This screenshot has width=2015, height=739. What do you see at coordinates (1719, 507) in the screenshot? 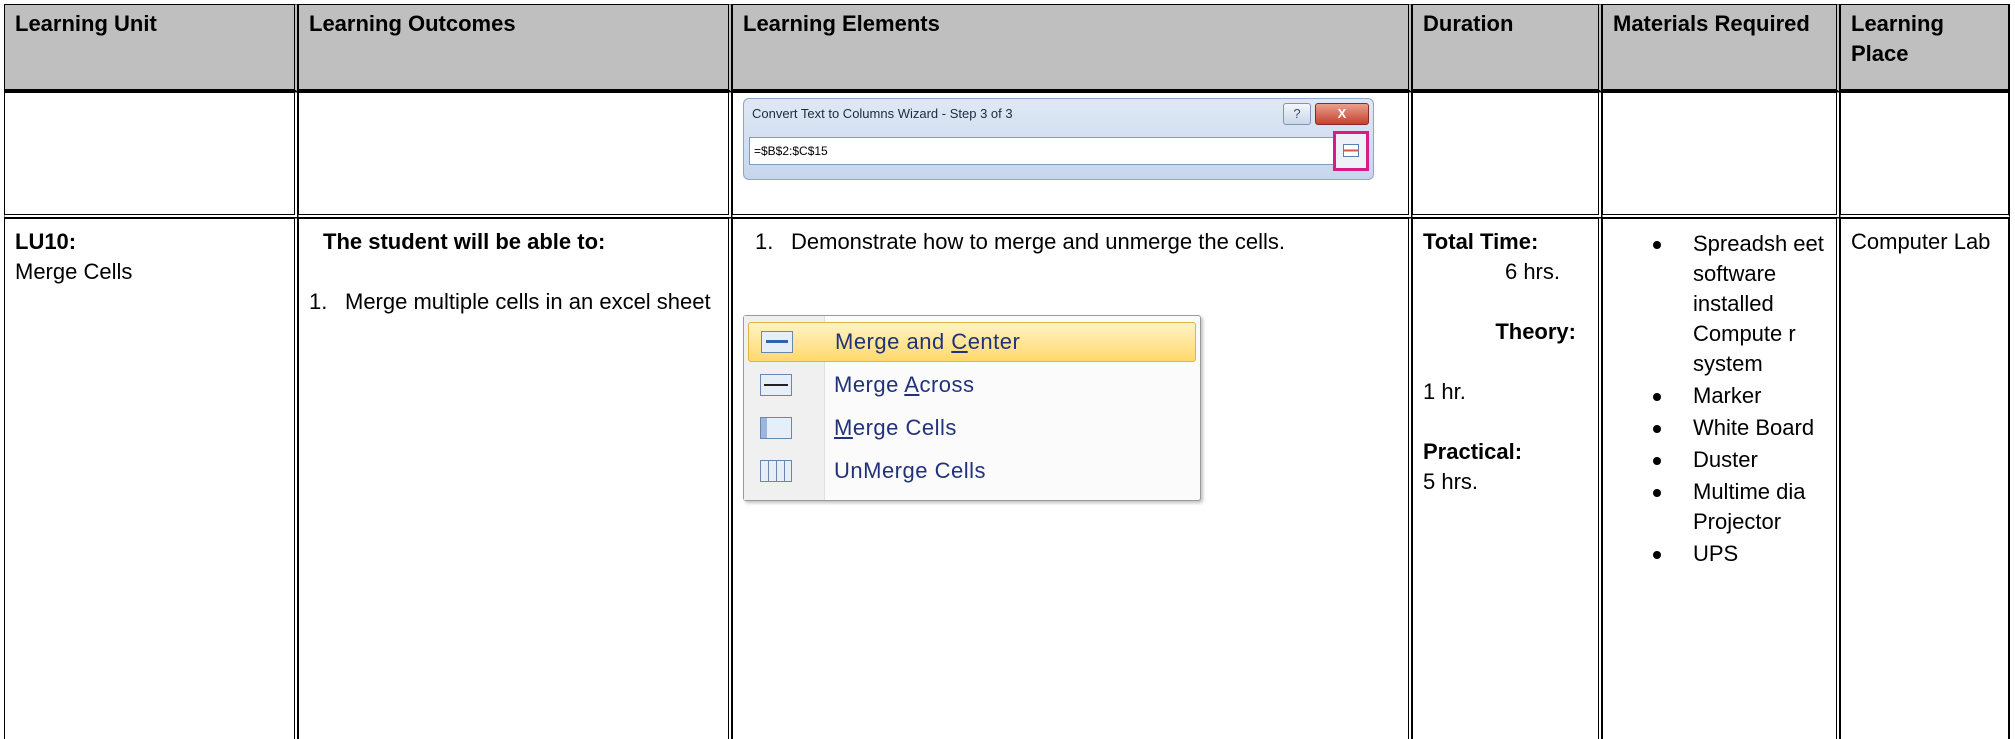
I see `list-item: Multime dia Projector` at bounding box center [1719, 507].